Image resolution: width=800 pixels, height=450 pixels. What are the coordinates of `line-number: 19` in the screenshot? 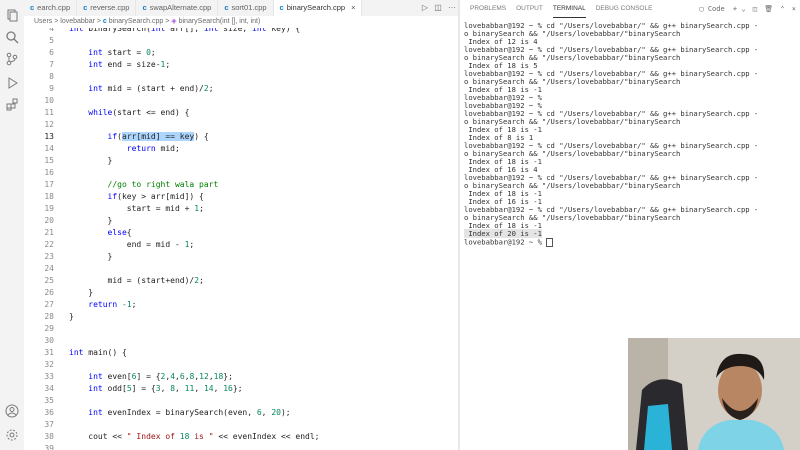 It's located at (49, 208).